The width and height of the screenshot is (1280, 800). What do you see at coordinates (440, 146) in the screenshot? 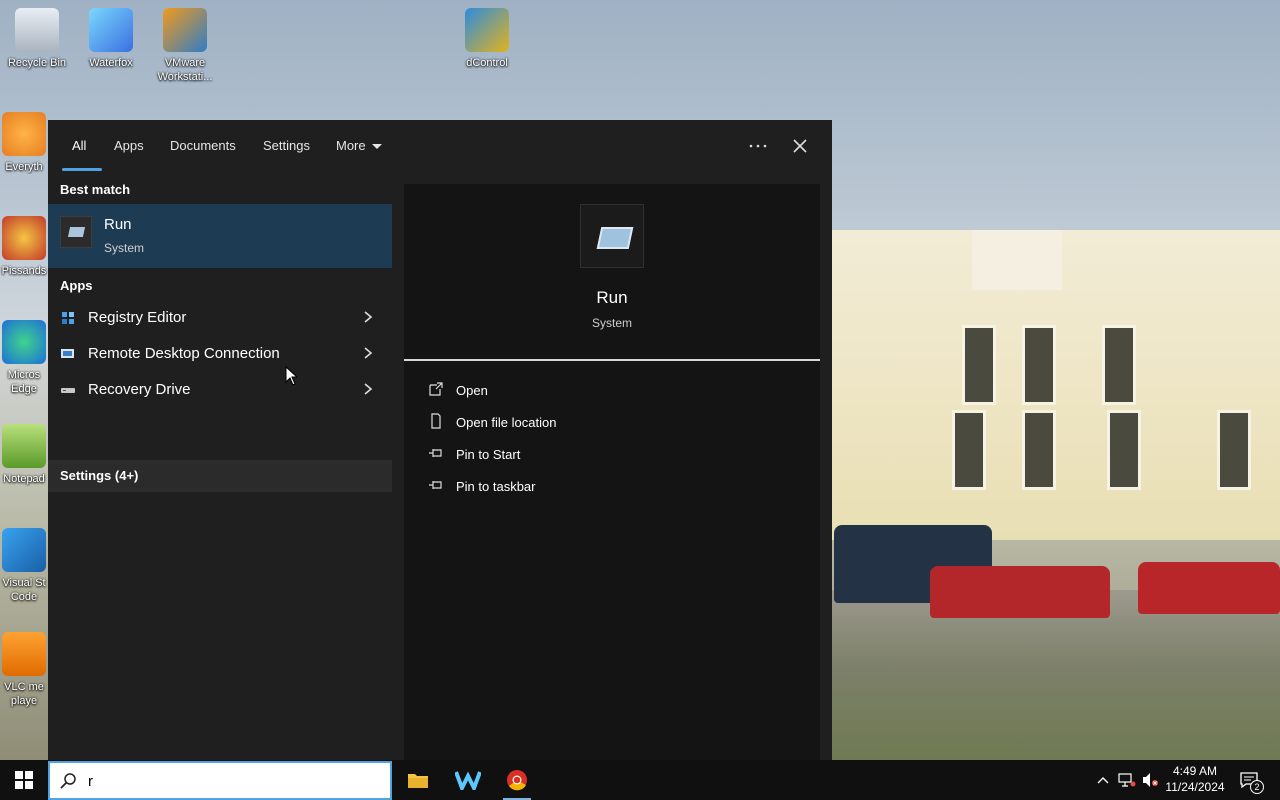
I see `search-tabs: All Apps Documents Settings More` at bounding box center [440, 146].